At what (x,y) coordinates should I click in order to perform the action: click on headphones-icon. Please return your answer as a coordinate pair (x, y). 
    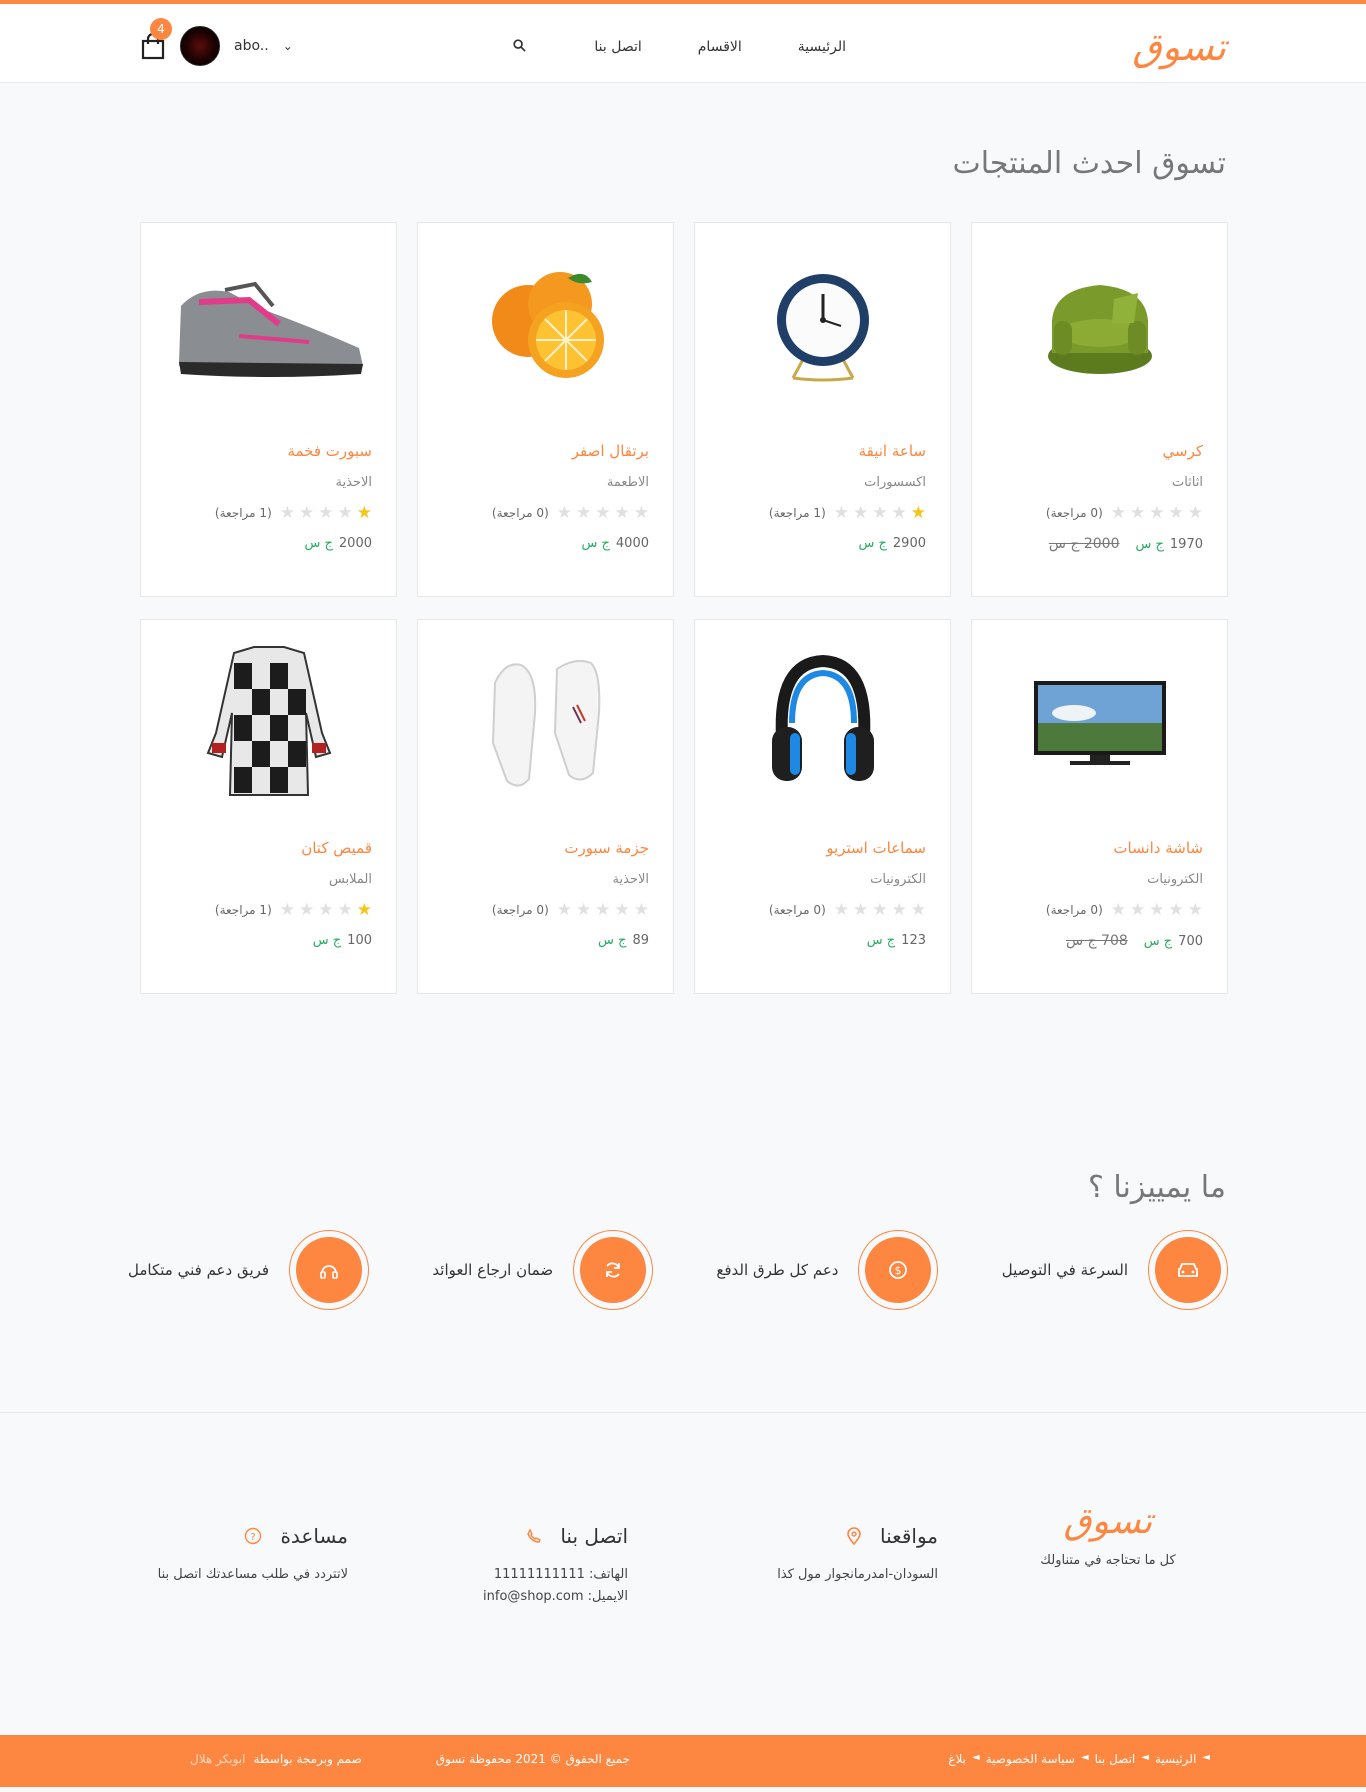
    Looking at the image, I should click on (329, 1272).